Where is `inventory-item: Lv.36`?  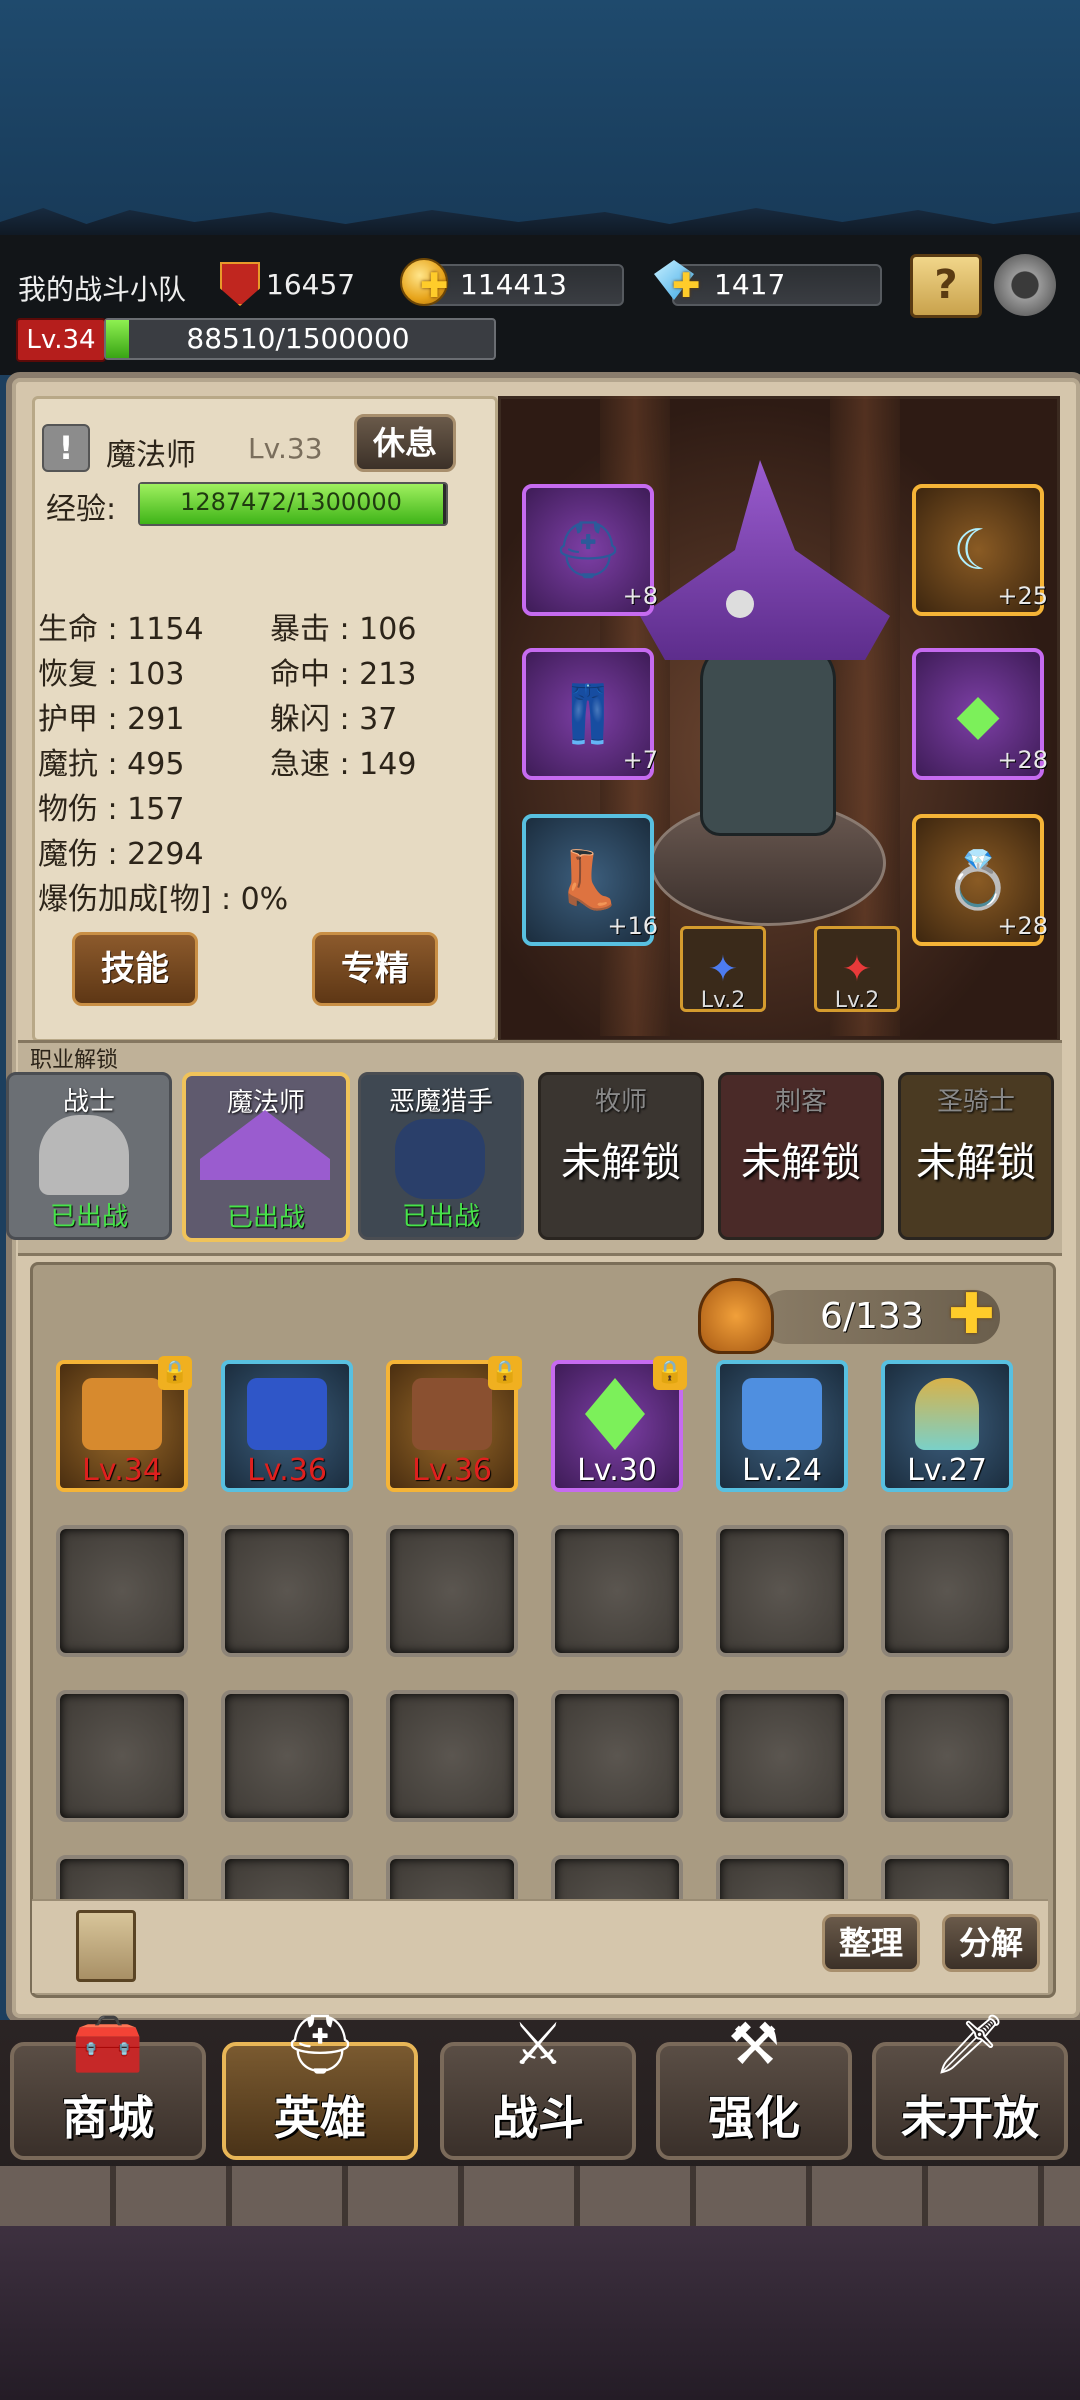 inventory-item: Lv.36 is located at coordinates (287, 1426).